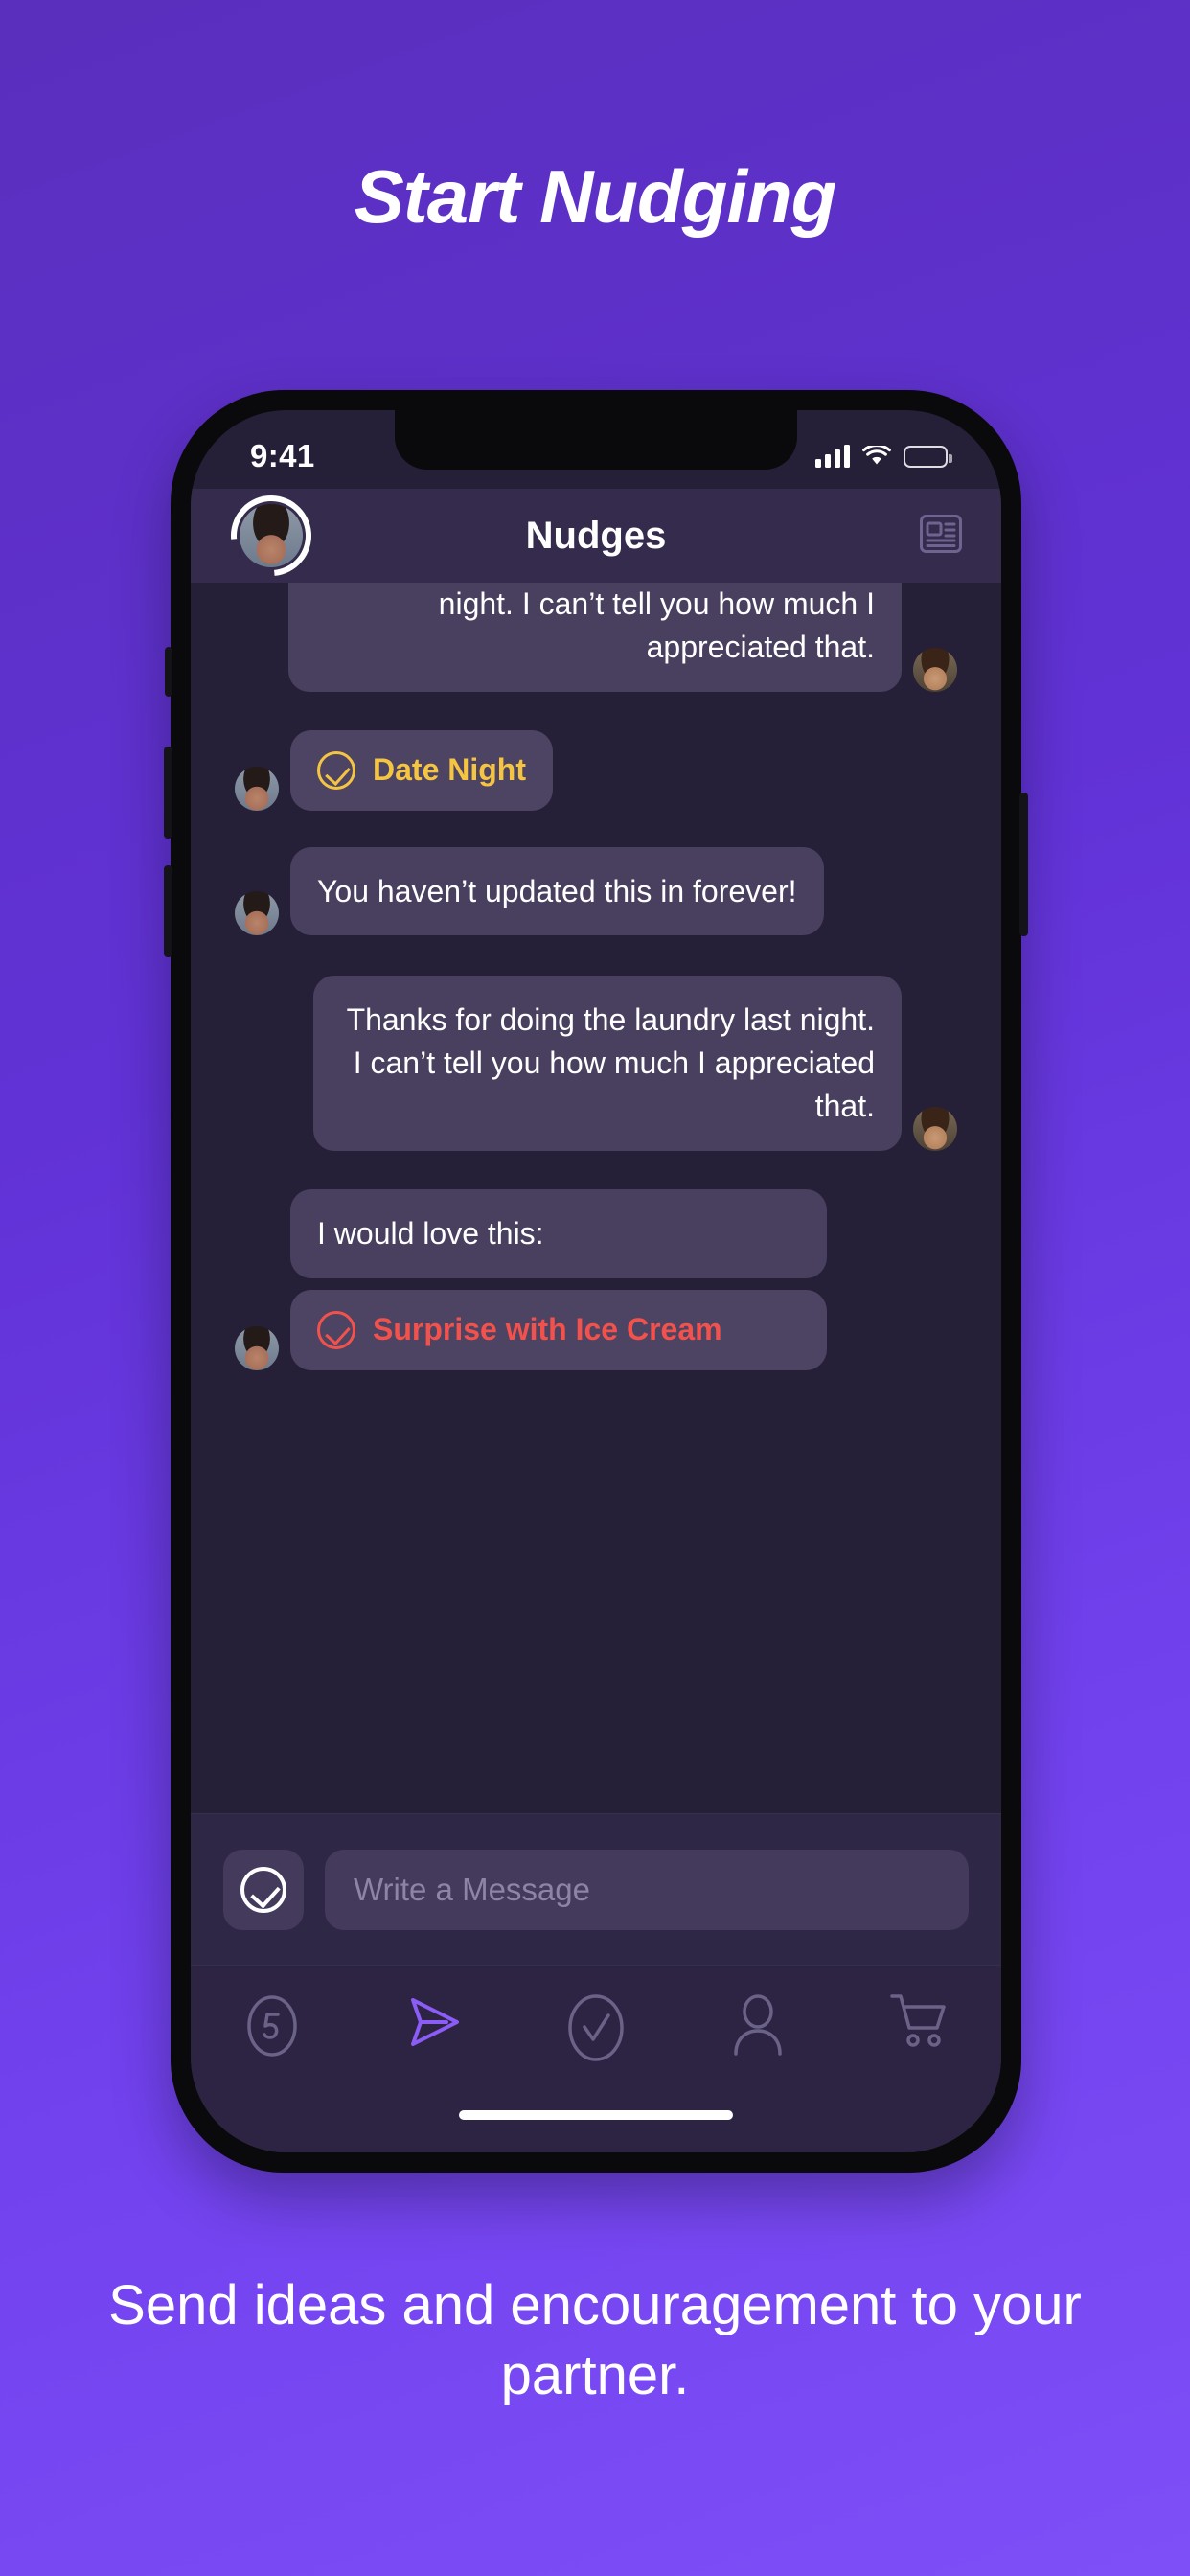  I want to click on tab-countdown, so click(272, 2026).